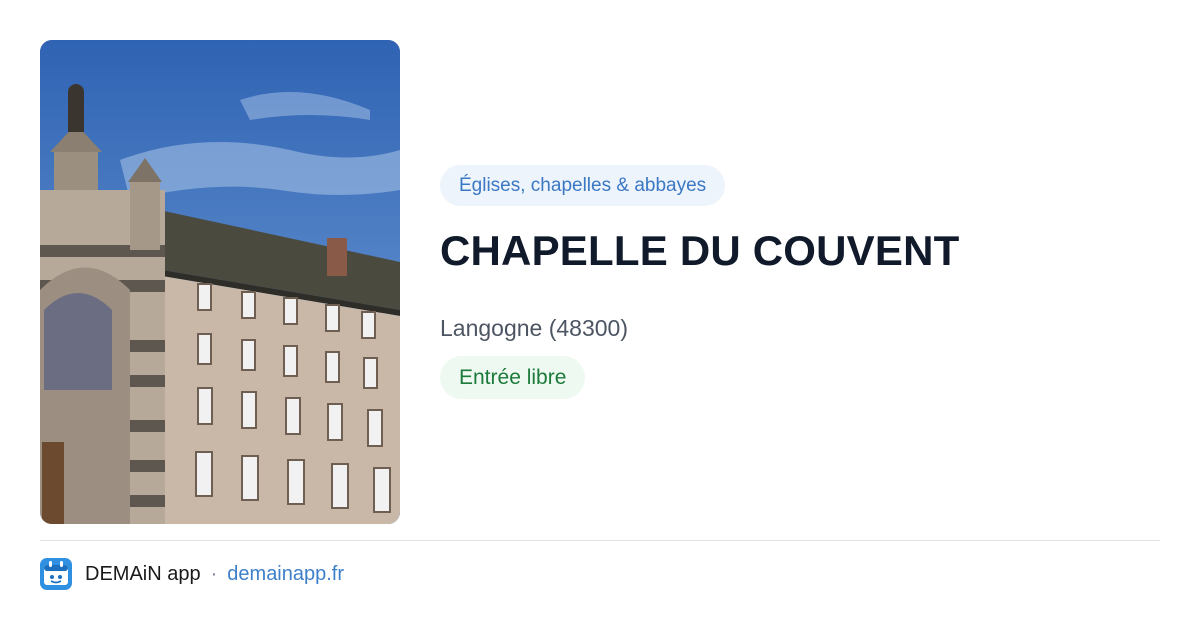 The width and height of the screenshot is (1200, 630). I want to click on place-location: Langogne (48300), so click(534, 328).